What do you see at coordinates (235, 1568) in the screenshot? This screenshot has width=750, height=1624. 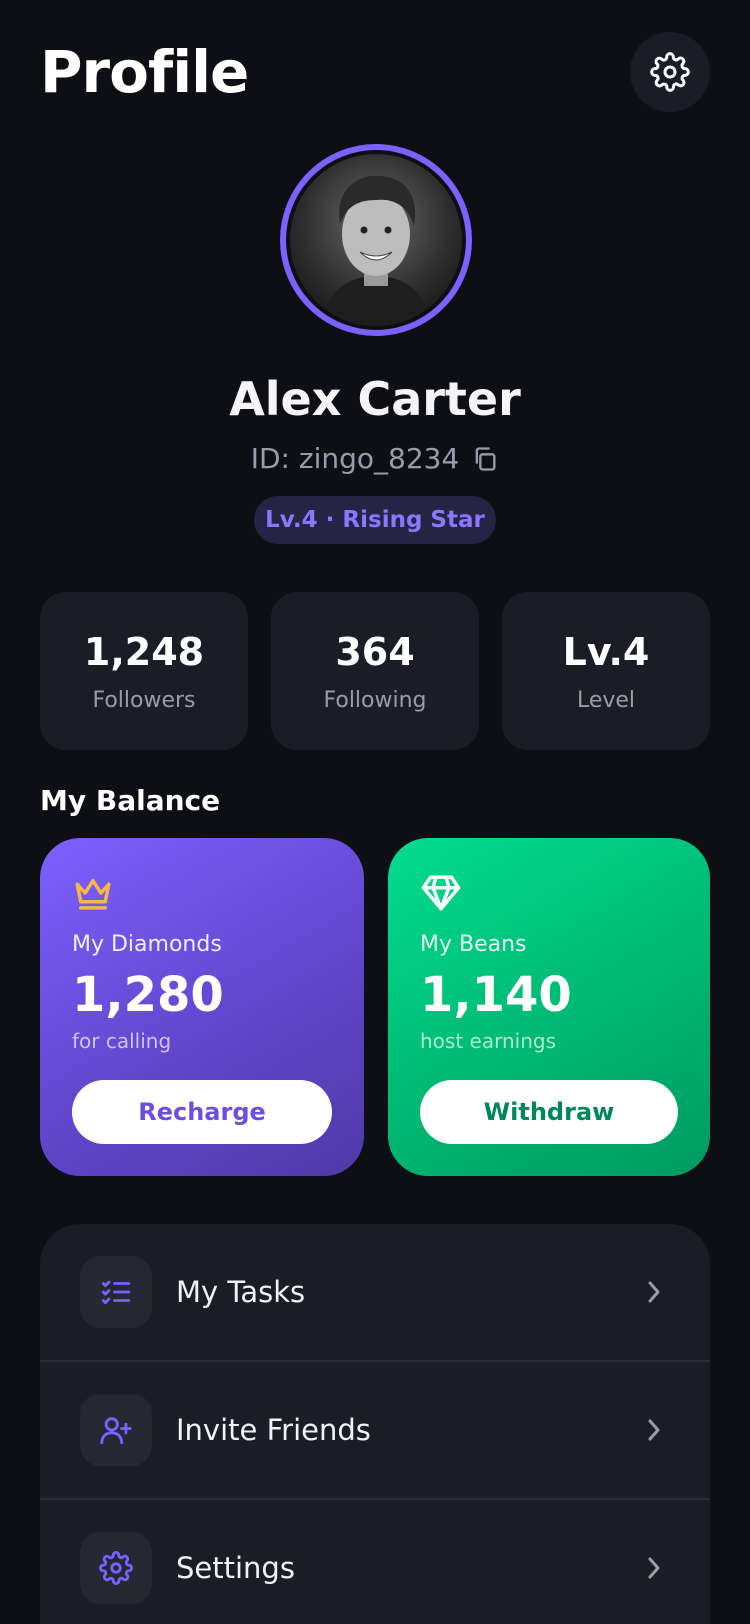 I see `menu-item-label: Settings` at bounding box center [235, 1568].